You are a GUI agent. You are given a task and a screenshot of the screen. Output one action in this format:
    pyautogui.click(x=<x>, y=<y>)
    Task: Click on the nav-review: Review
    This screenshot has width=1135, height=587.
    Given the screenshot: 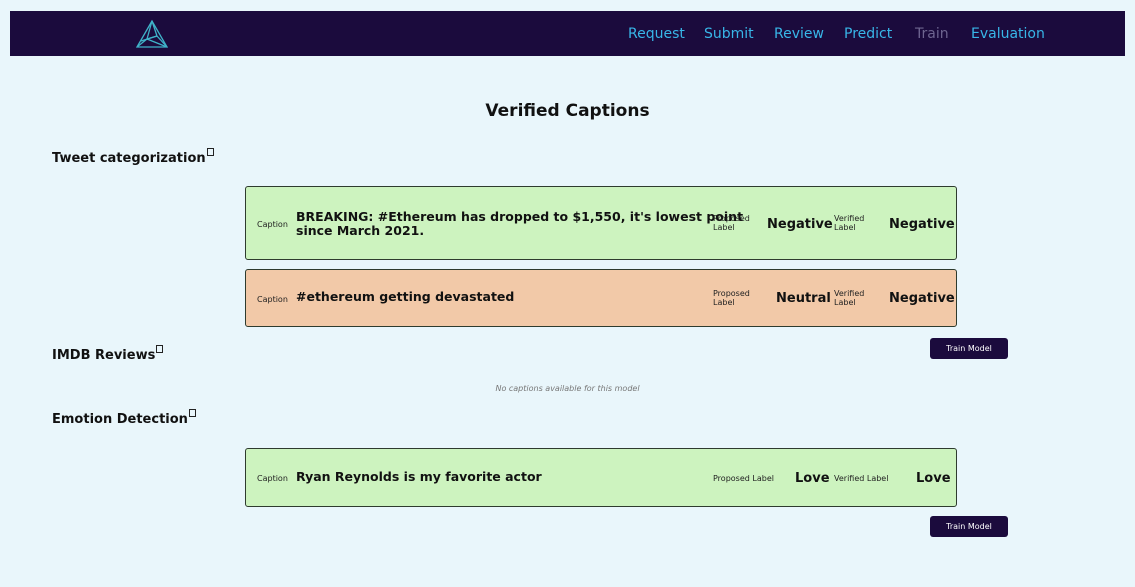 What is the action you would take?
    pyautogui.click(x=799, y=34)
    